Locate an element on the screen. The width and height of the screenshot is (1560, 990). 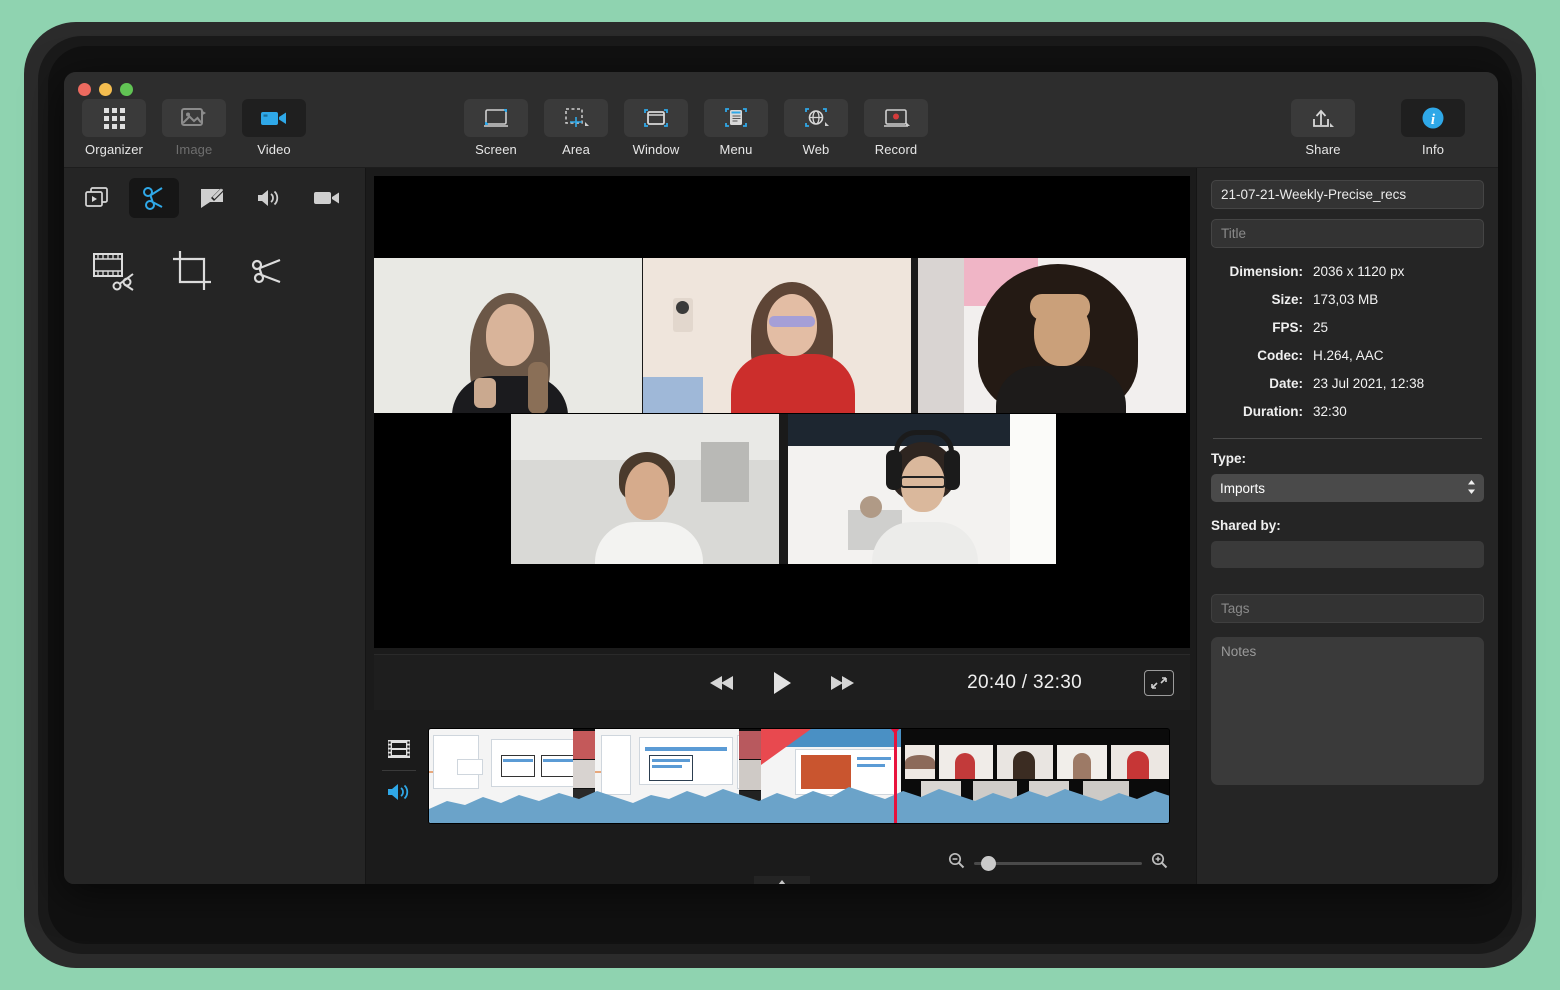
transport-controls is located at coordinates (782, 683).